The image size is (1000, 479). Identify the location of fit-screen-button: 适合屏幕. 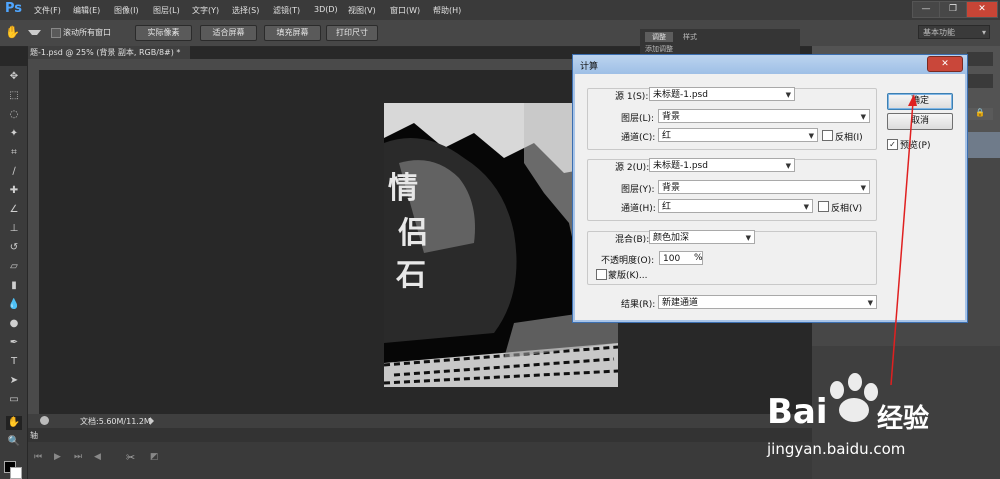
(228, 33).